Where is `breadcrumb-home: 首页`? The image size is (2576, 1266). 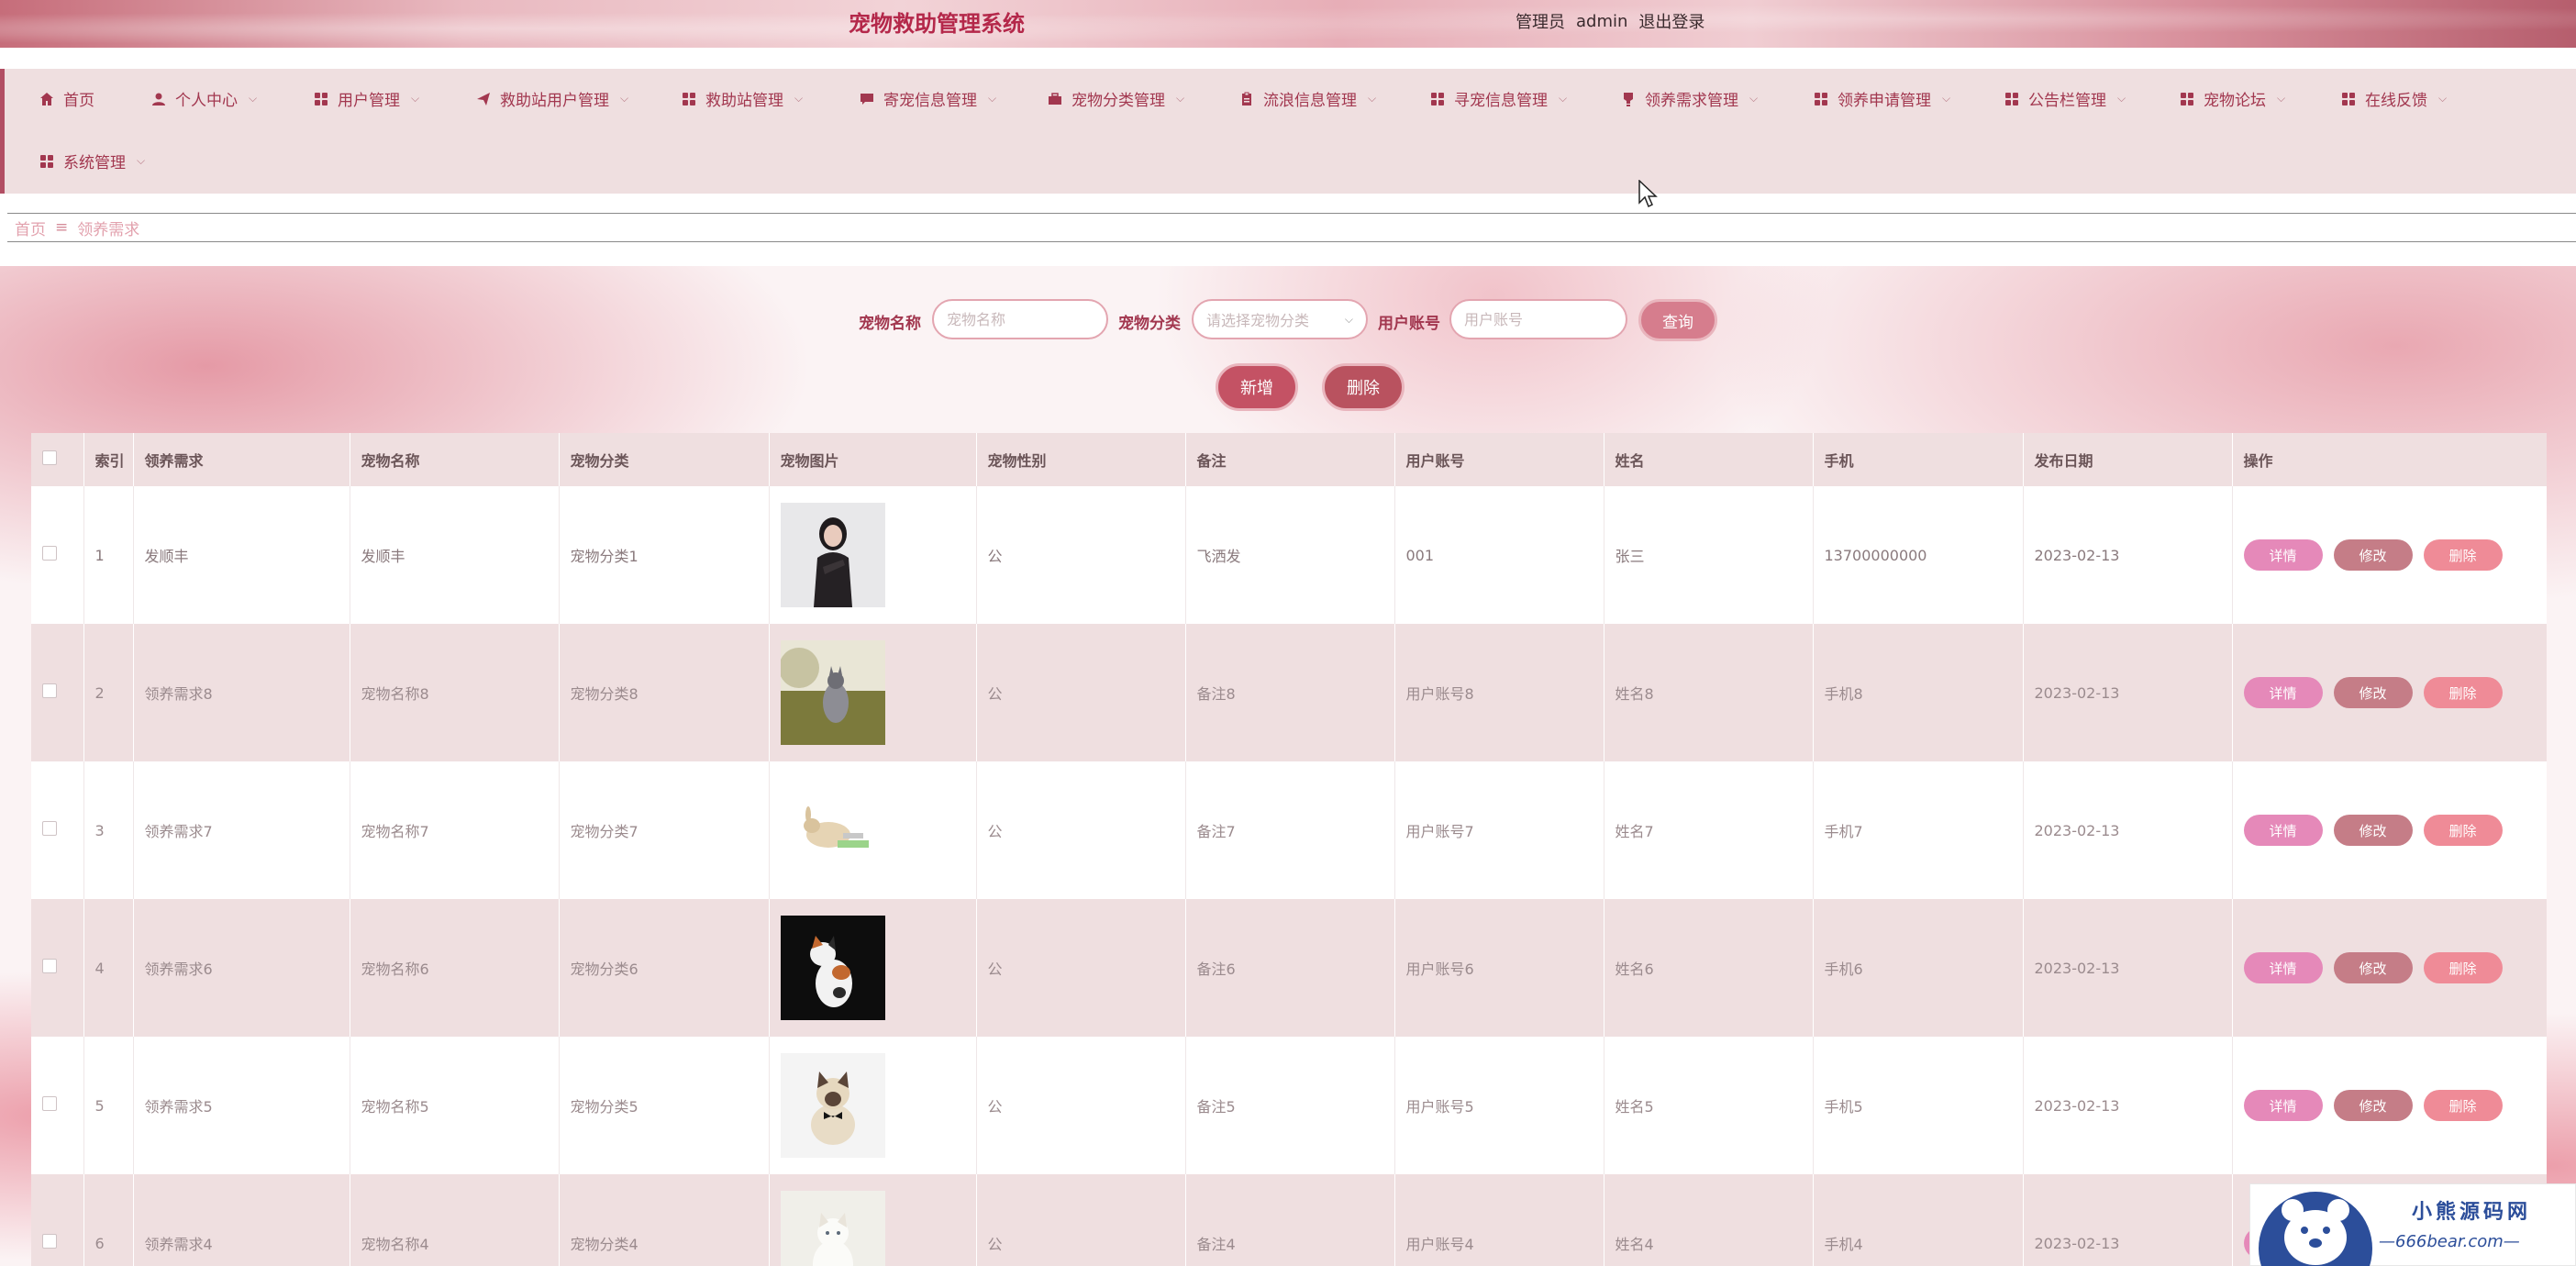 breadcrumb-home: 首页 is located at coordinates (30, 228).